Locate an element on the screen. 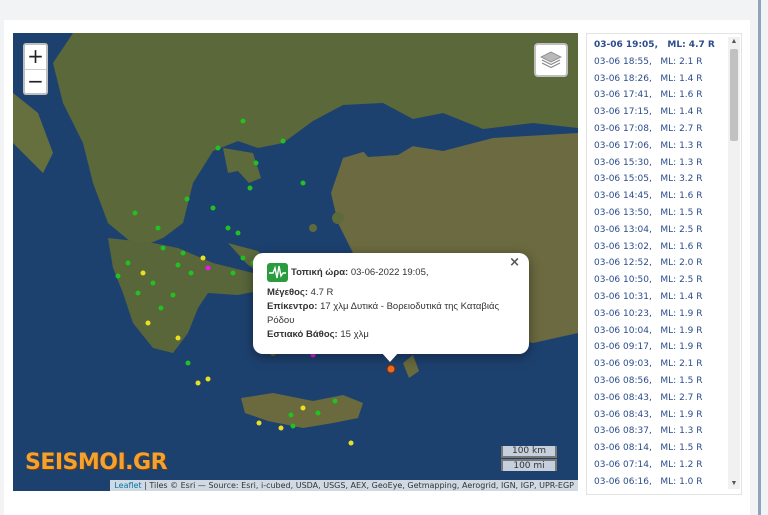 This screenshot has width=768, height=515. layers-button is located at coordinates (551, 60).